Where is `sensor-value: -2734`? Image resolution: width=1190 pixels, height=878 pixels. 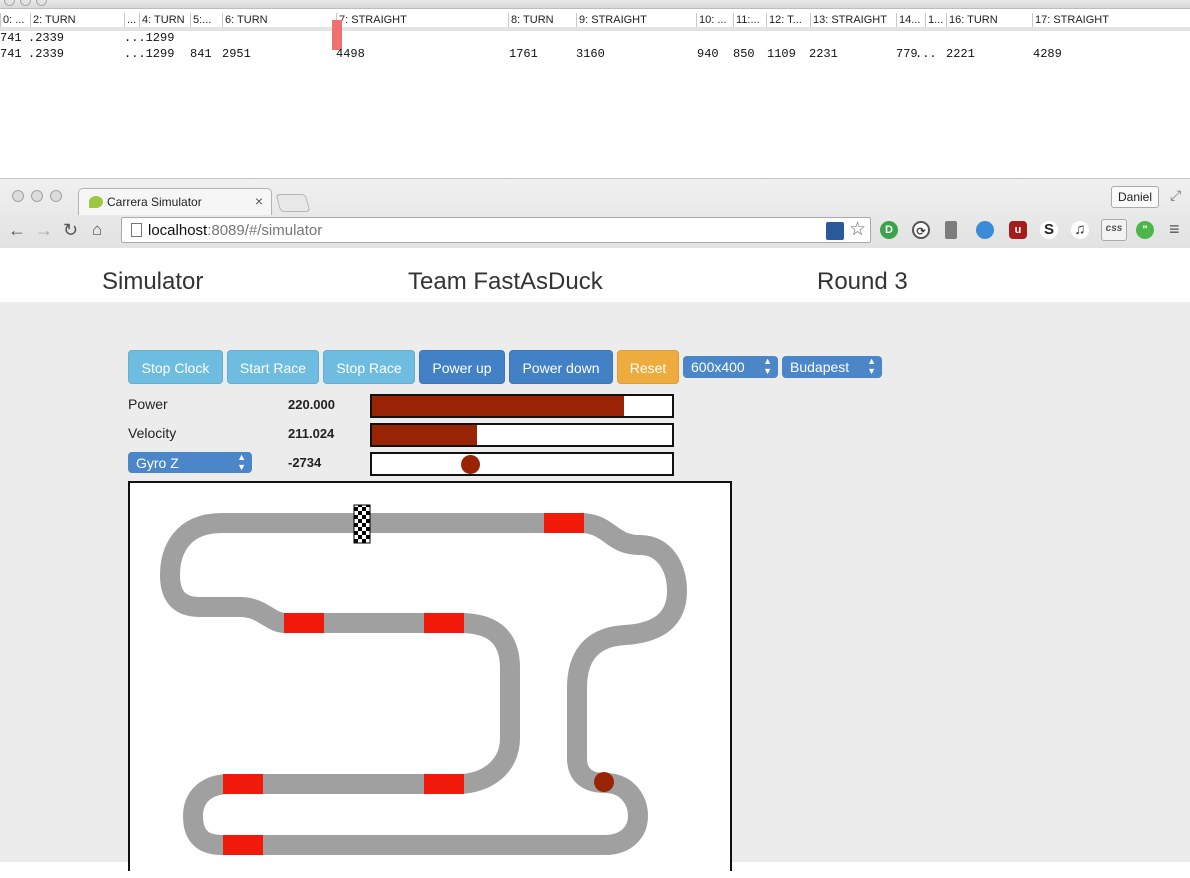
sensor-value: -2734 is located at coordinates (305, 462).